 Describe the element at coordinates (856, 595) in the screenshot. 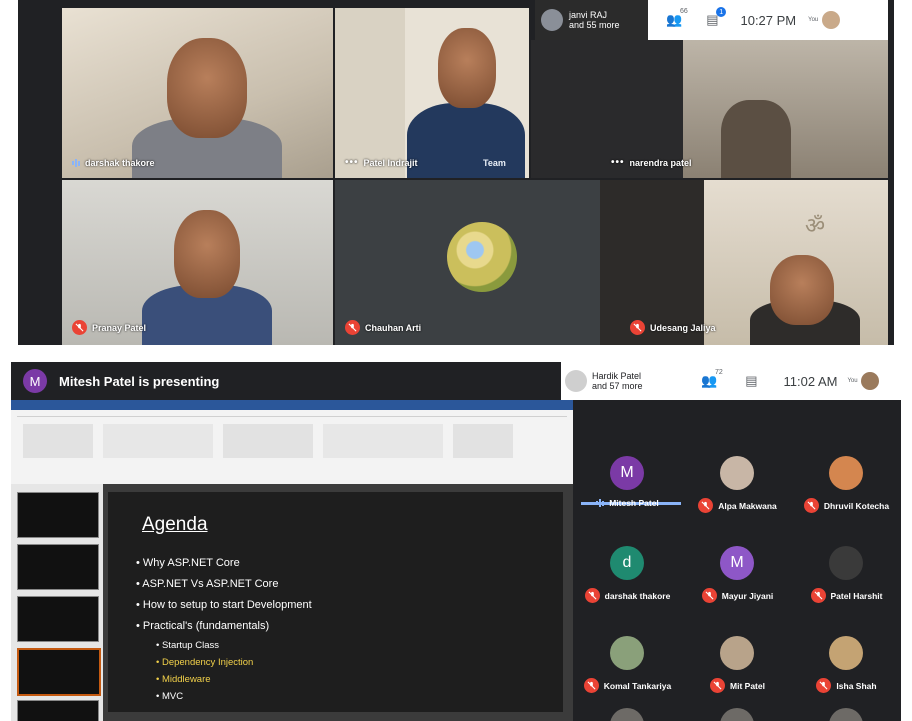

I see `participant-name: Patel Harshit` at that location.